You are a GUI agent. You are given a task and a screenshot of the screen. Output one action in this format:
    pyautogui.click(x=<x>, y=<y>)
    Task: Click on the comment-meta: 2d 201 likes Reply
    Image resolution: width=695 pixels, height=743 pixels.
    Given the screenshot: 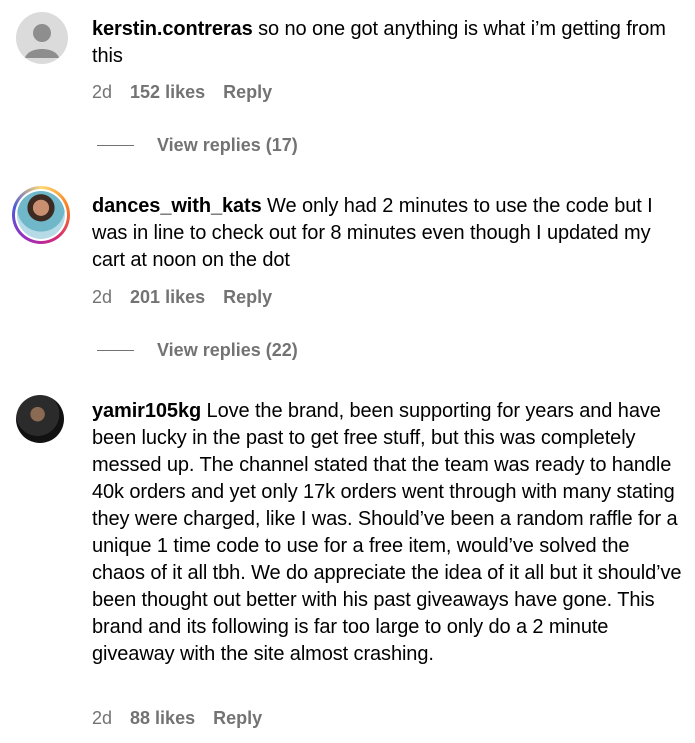 What is the action you would take?
    pyautogui.click(x=182, y=297)
    